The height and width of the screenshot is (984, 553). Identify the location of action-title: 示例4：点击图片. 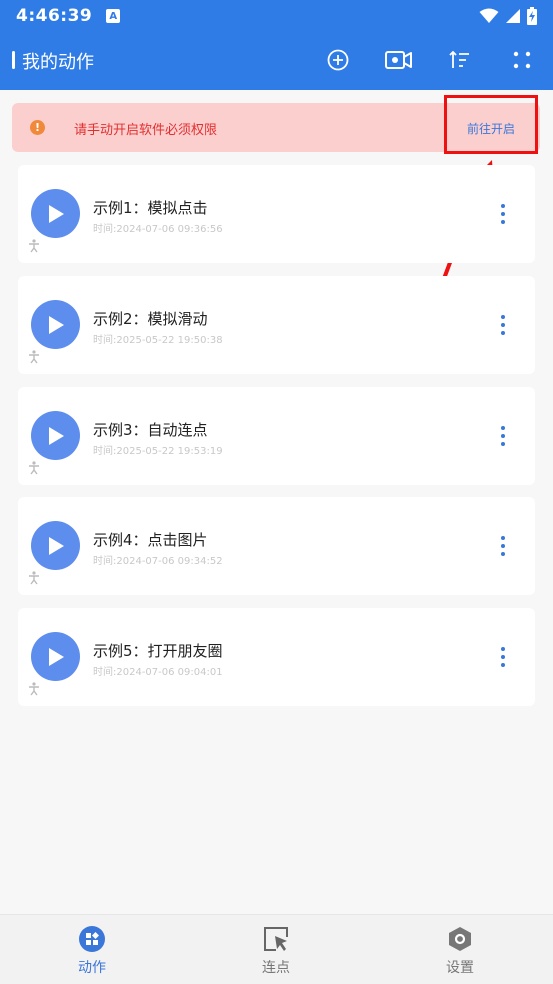
(150, 540).